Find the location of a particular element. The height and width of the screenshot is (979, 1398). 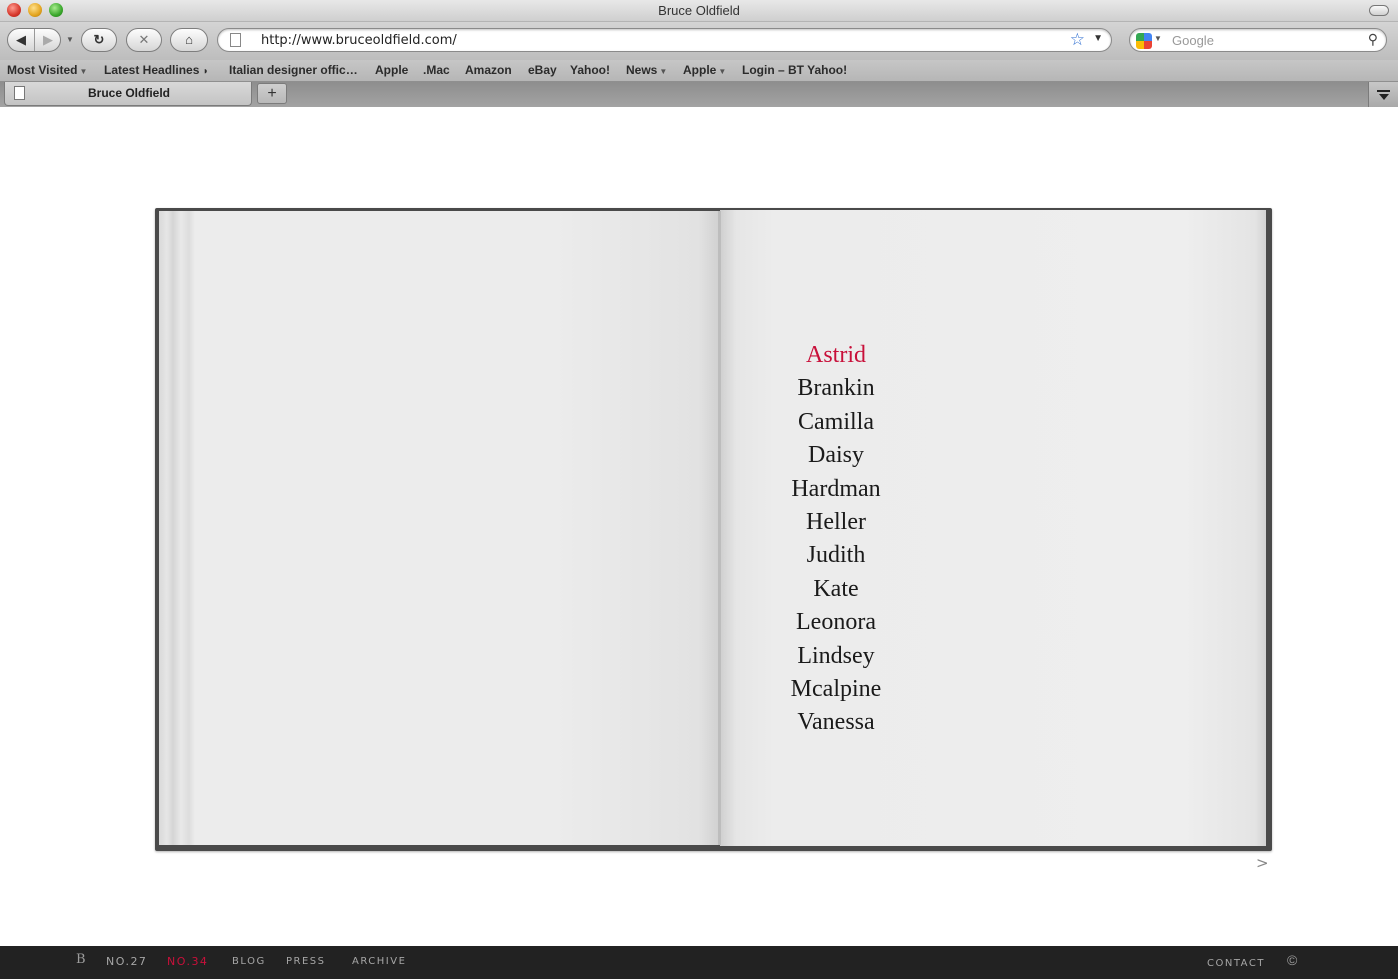

reload-button: ↻ is located at coordinates (99, 40).